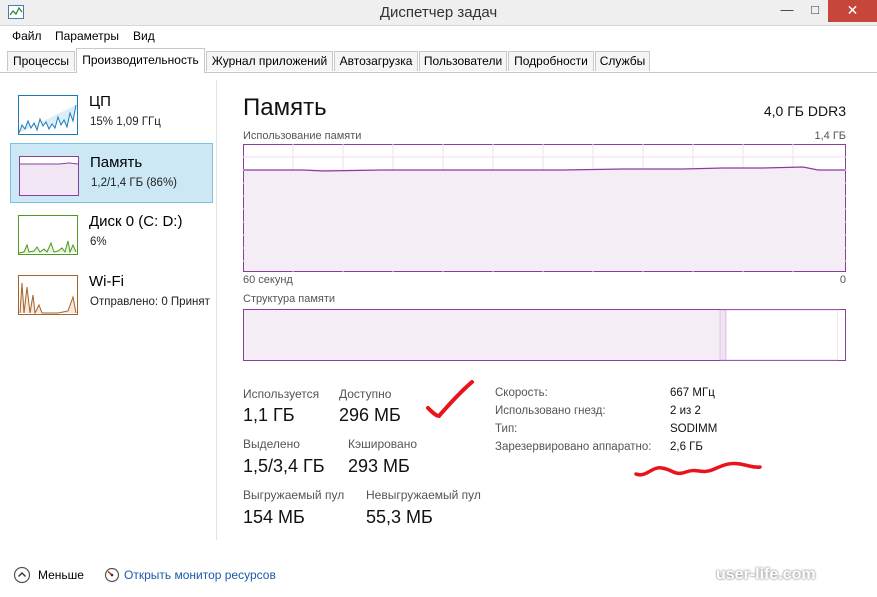  What do you see at coordinates (376, 61) in the screenshot?
I see `tab-startup: Автозагрузка` at bounding box center [376, 61].